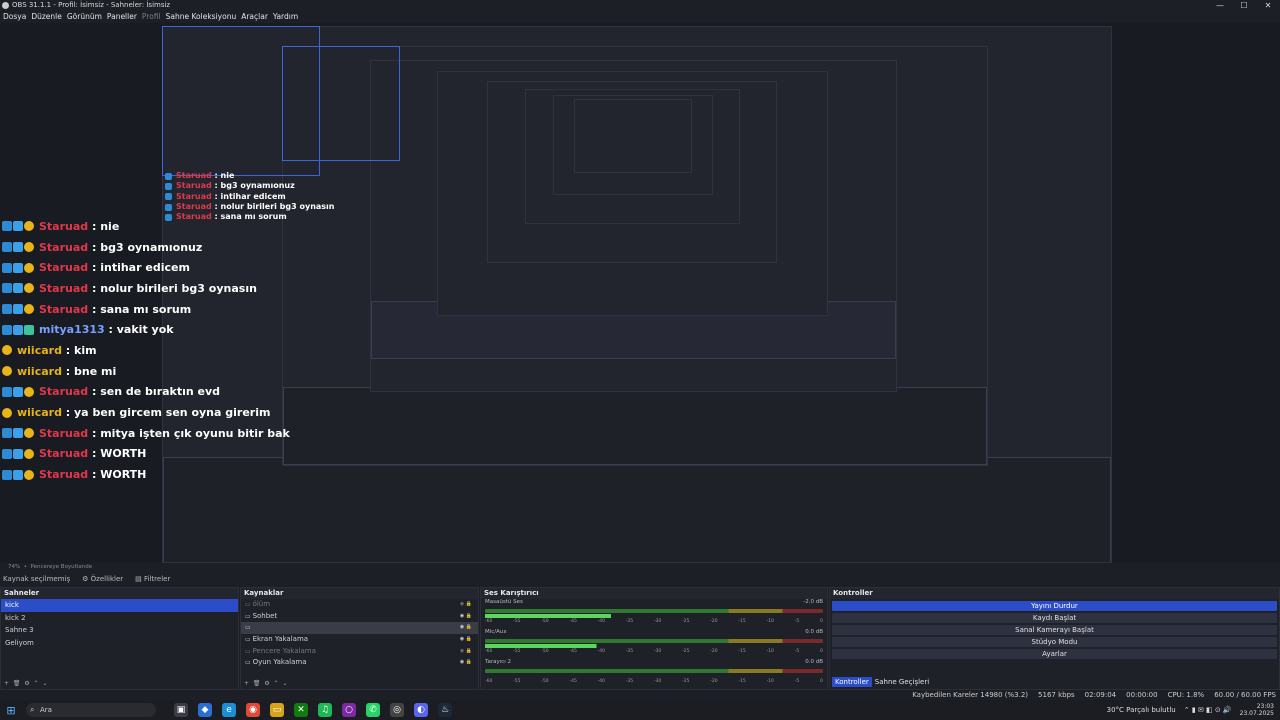 The image size is (1280, 720). Describe the element at coordinates (5, 5) in the screenshot. I see `obs-logo-icon` at that location.